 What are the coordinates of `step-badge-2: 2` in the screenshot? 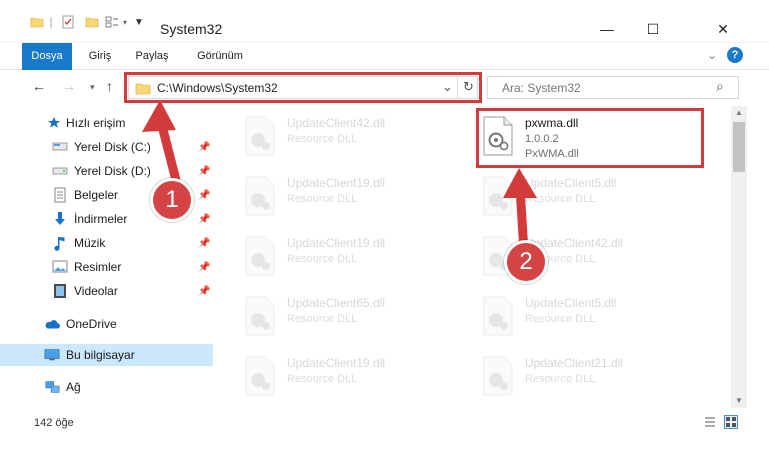 It's located at (526, 262).